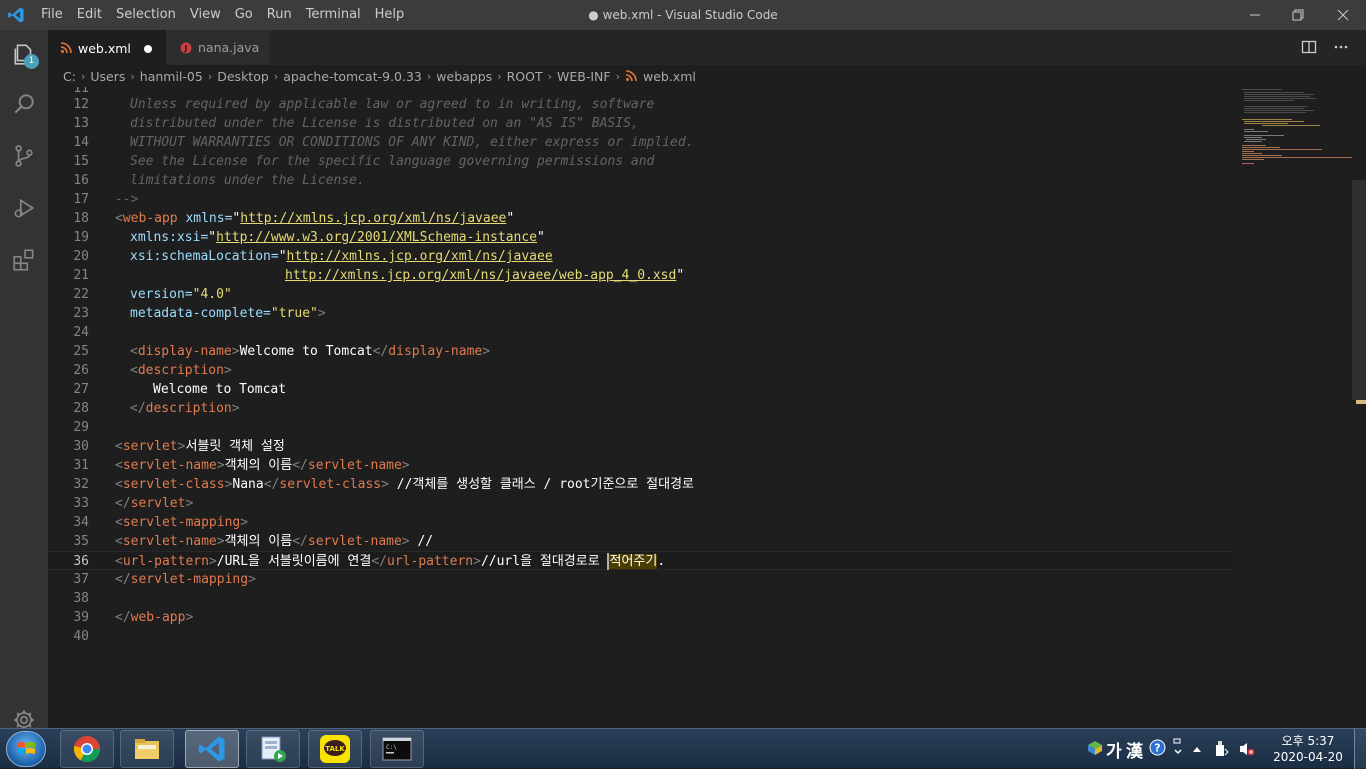  I want to click on safely-remove-hardware-icon, so click(1221, 749).